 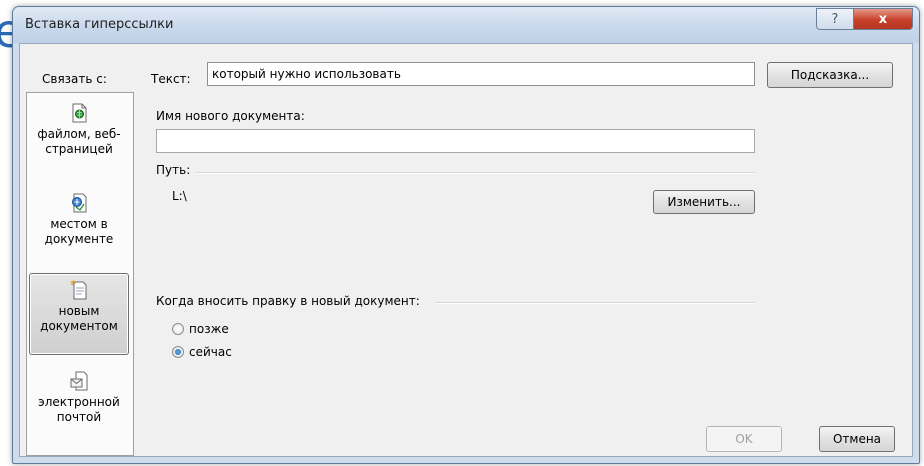 What do you see at coordinates (79, 224) in the screenshot?
I see `sidebar-item-label: местом в` at bounding box center [79, 224].